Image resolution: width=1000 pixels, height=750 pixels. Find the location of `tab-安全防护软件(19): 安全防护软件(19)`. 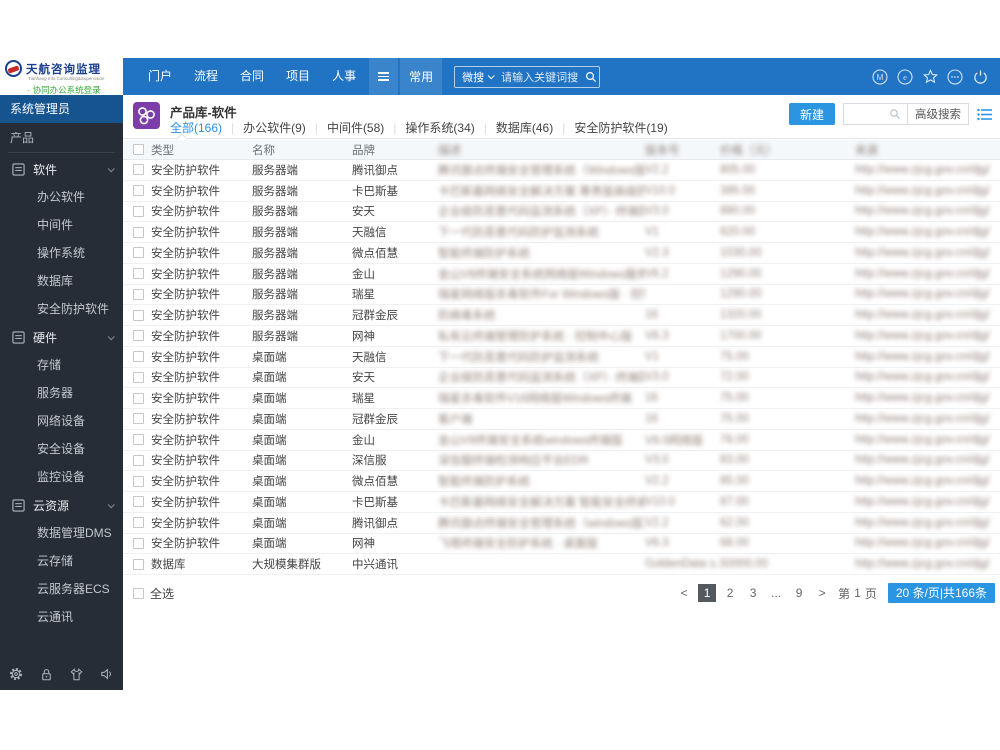

tab-安全防护软件(19): 安全防护软件(19) is located at coordinates (620, 127).